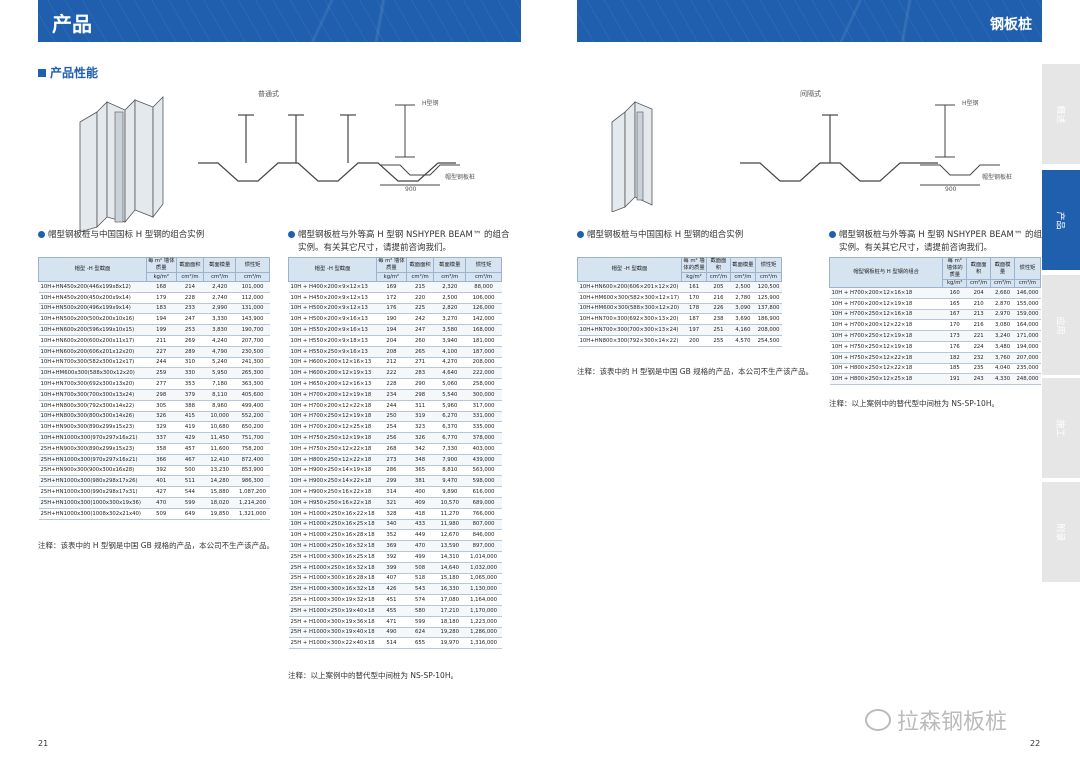 This screenshot has height=763, width=1080. Describe the element at coordinates (92, 514) in the screenshot. I see `table-cell: 25H+HN1000x300(1008x302x21x40)` at that location.